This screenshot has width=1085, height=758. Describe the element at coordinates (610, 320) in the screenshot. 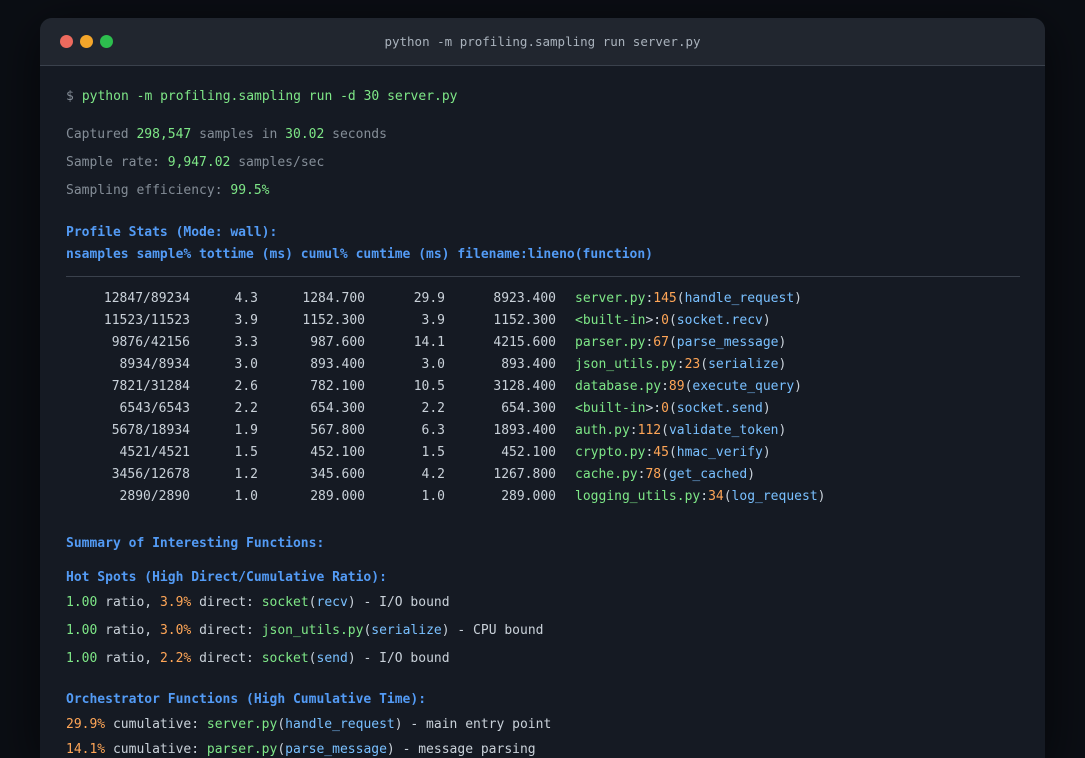

I see `text-segment: <built-in` at that location.